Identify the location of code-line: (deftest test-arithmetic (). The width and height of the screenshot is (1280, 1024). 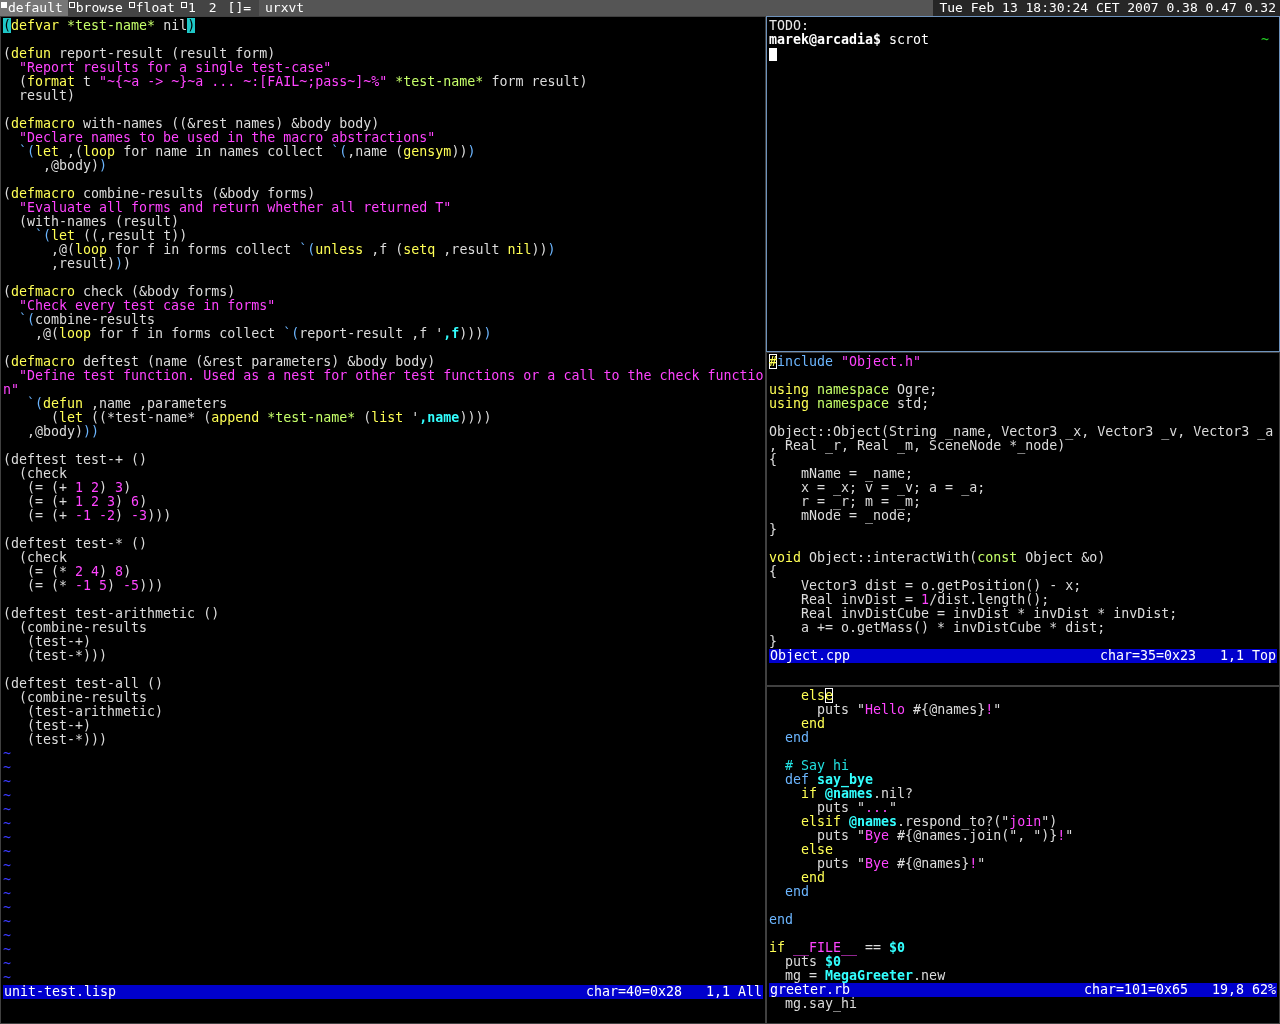
(112, 614).